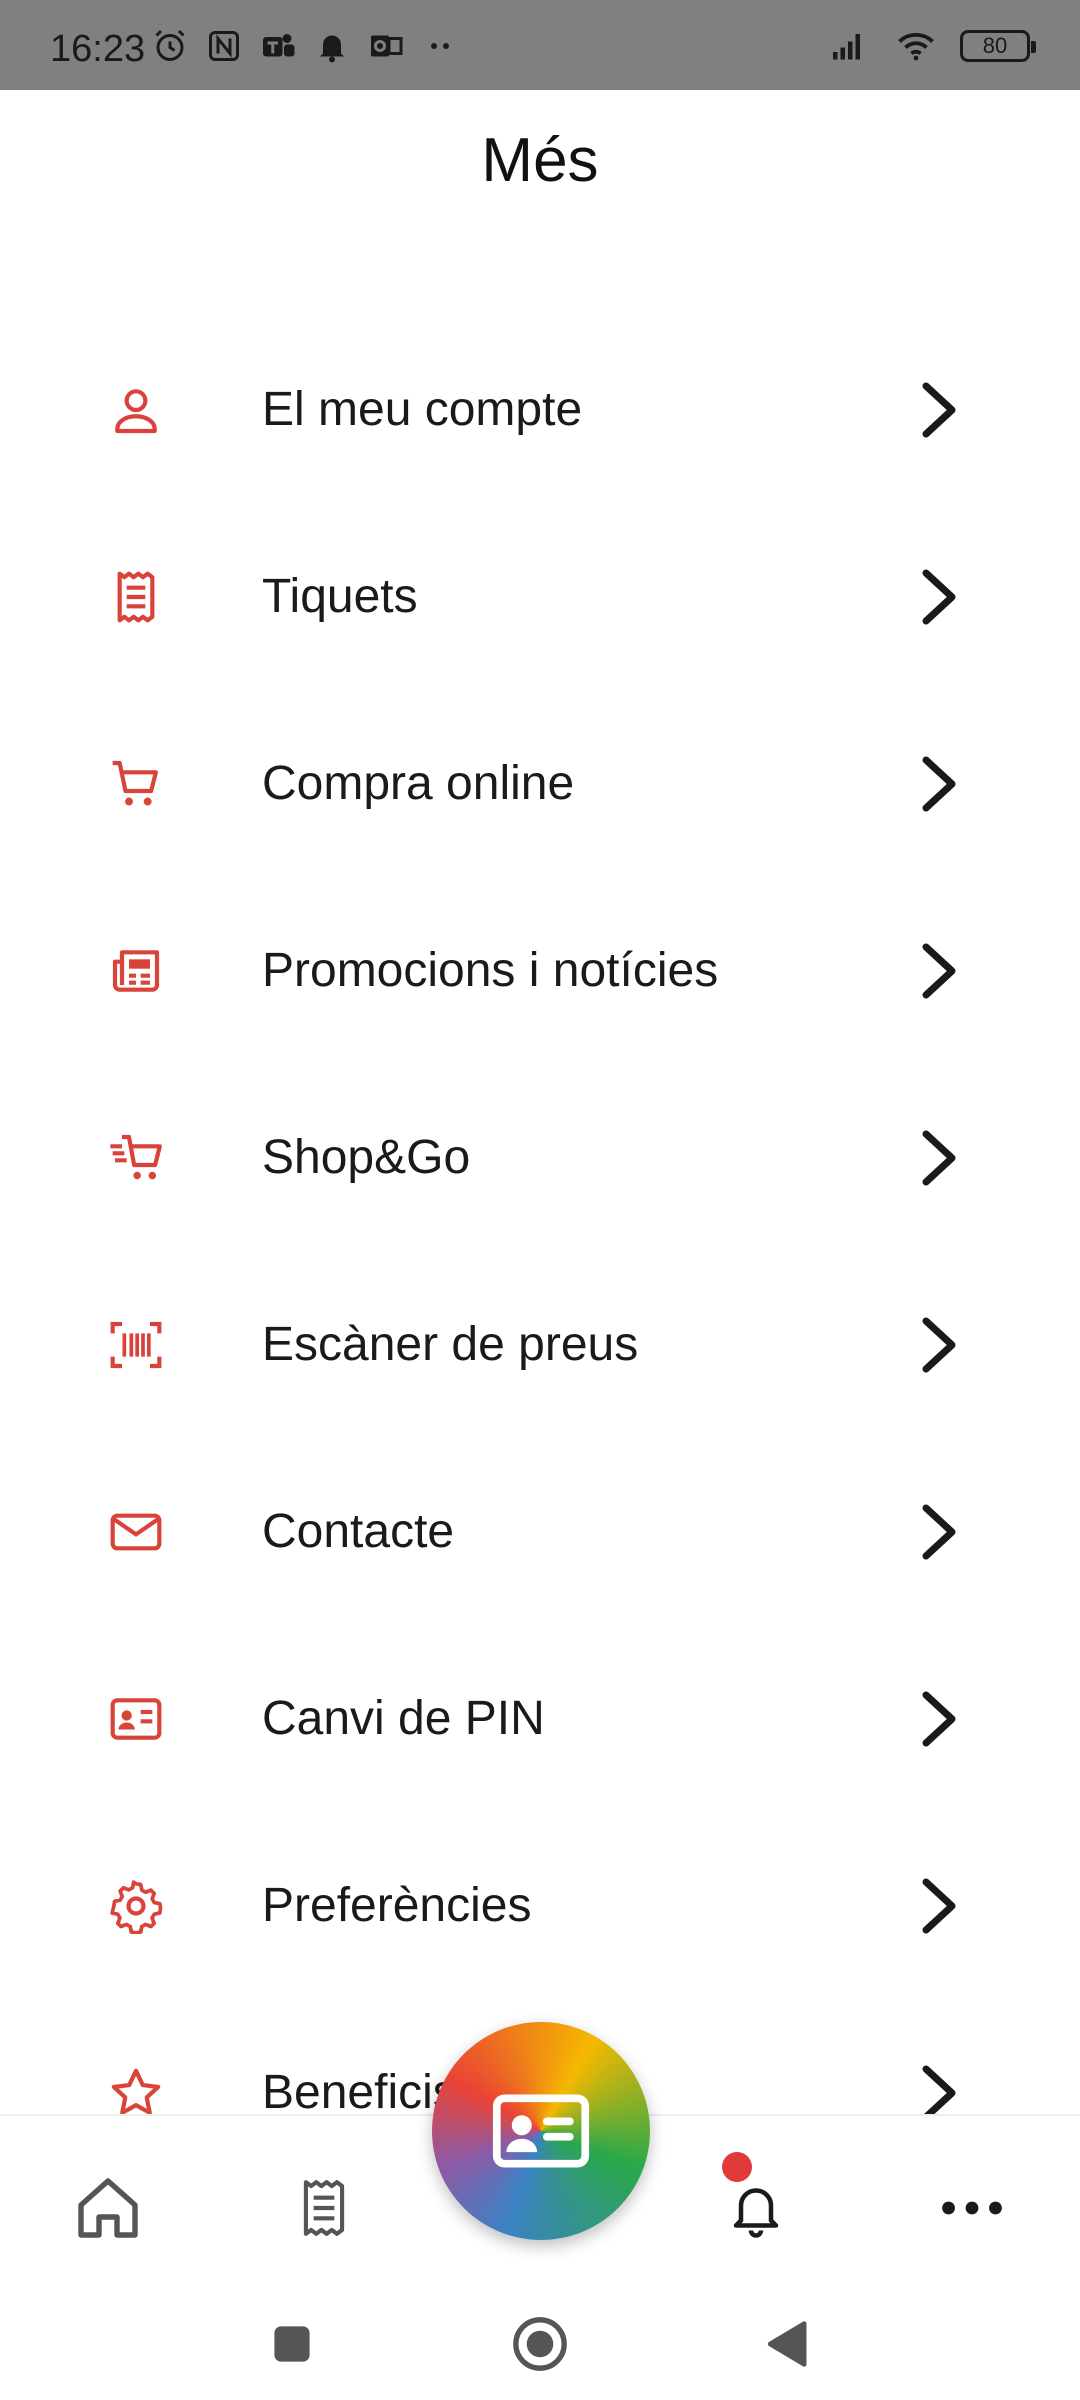 Image resolution: width=1080 pixels, height=2400 pixels. I want to click on cart-icon, so click(135, 782).